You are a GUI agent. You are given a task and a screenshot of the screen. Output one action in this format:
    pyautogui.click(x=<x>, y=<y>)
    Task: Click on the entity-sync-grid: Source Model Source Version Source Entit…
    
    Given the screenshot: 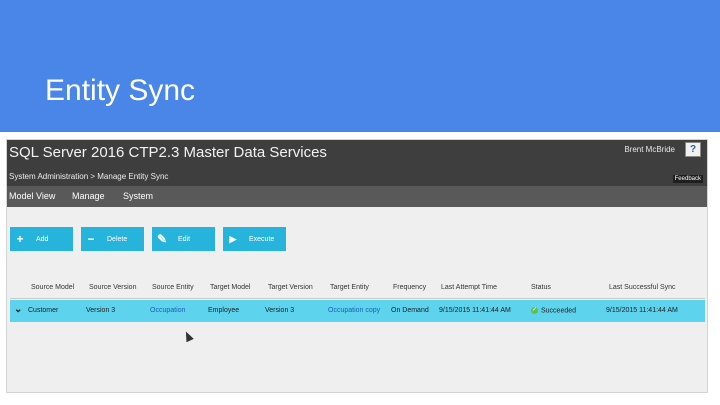 What is the action you would take?
    pyautogui.click(x=357, y=301)
    